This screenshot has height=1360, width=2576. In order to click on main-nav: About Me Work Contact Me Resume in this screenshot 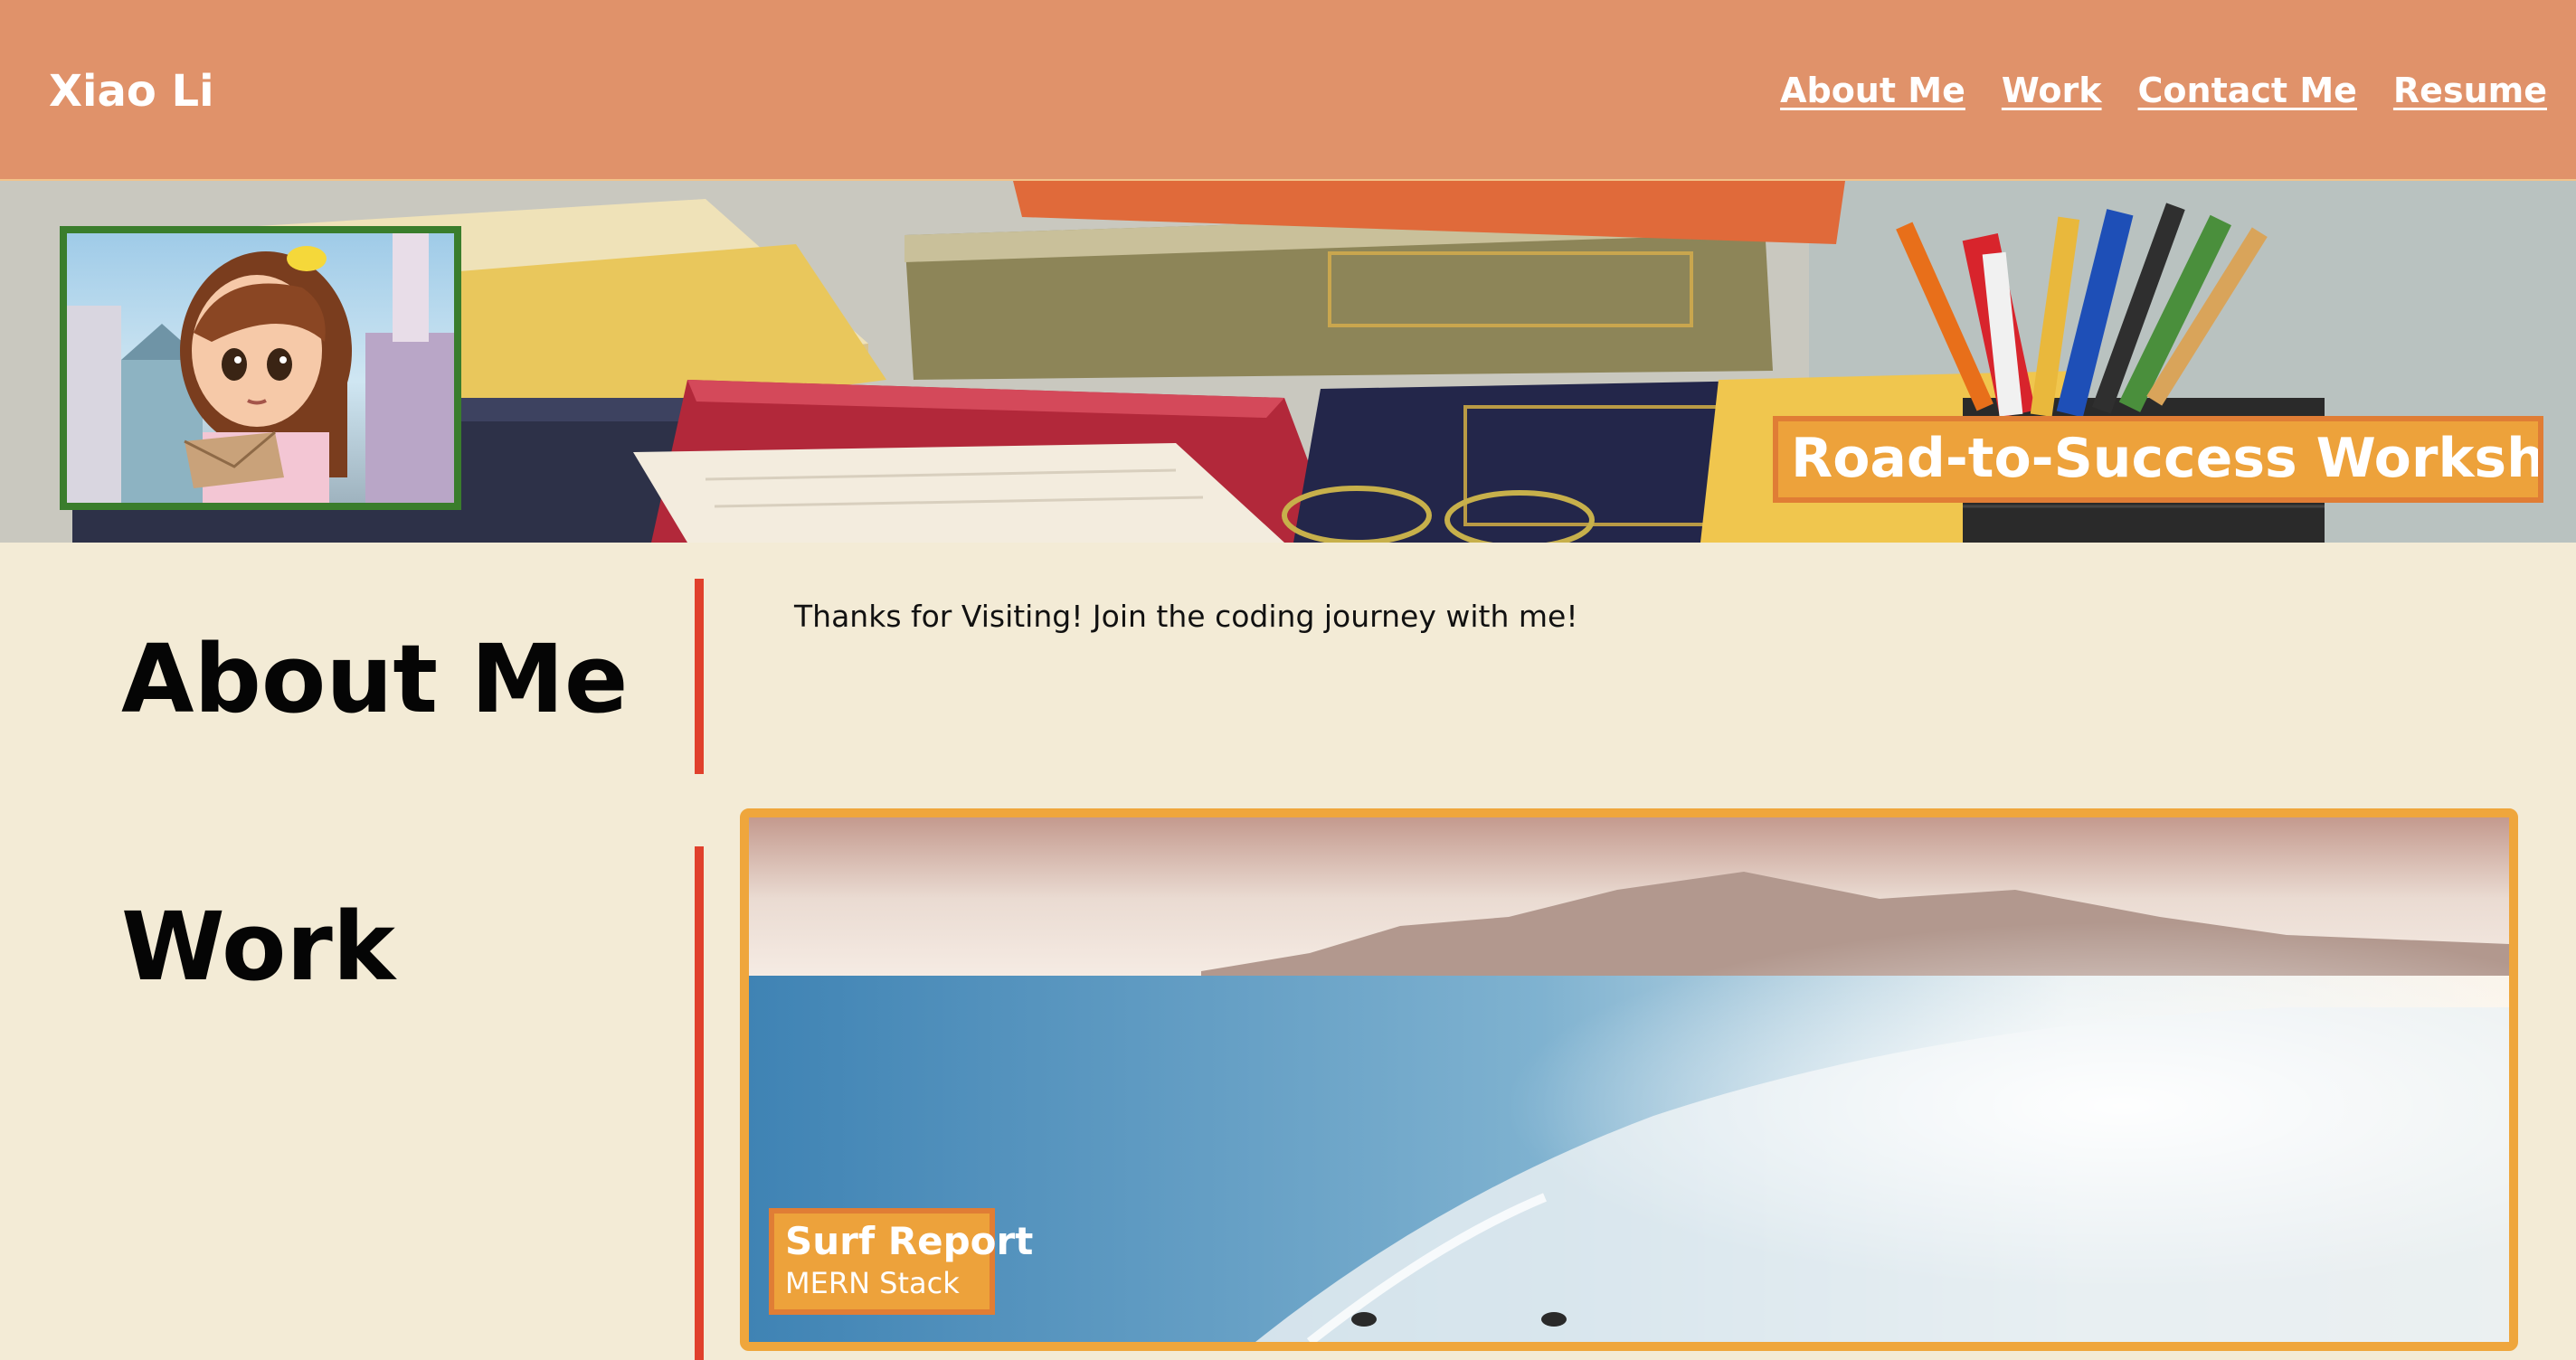, I will do `click(2163, 91)`.